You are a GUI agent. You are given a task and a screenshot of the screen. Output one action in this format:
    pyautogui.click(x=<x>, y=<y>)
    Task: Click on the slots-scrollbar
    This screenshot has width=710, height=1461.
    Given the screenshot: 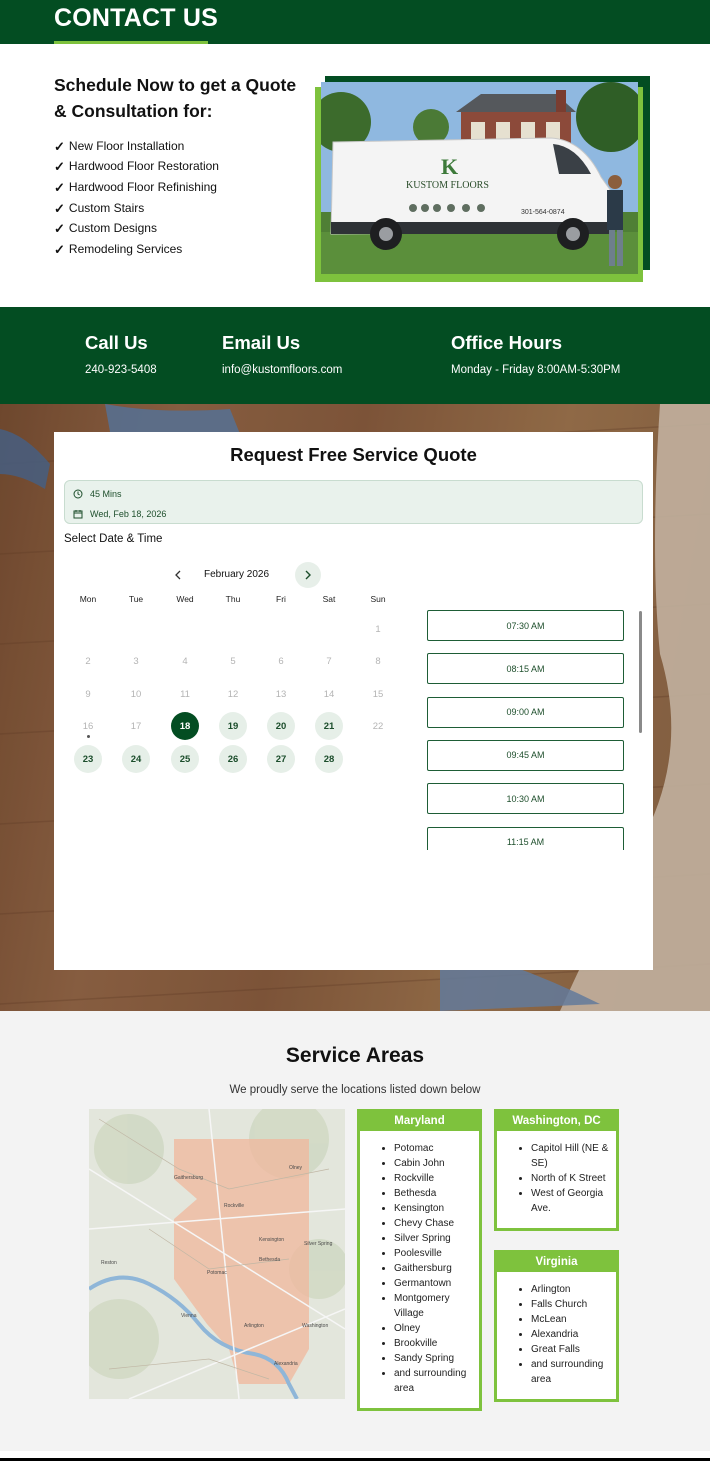 What is the action you would take?
    pyautogui.click(x=640, y=672)
    